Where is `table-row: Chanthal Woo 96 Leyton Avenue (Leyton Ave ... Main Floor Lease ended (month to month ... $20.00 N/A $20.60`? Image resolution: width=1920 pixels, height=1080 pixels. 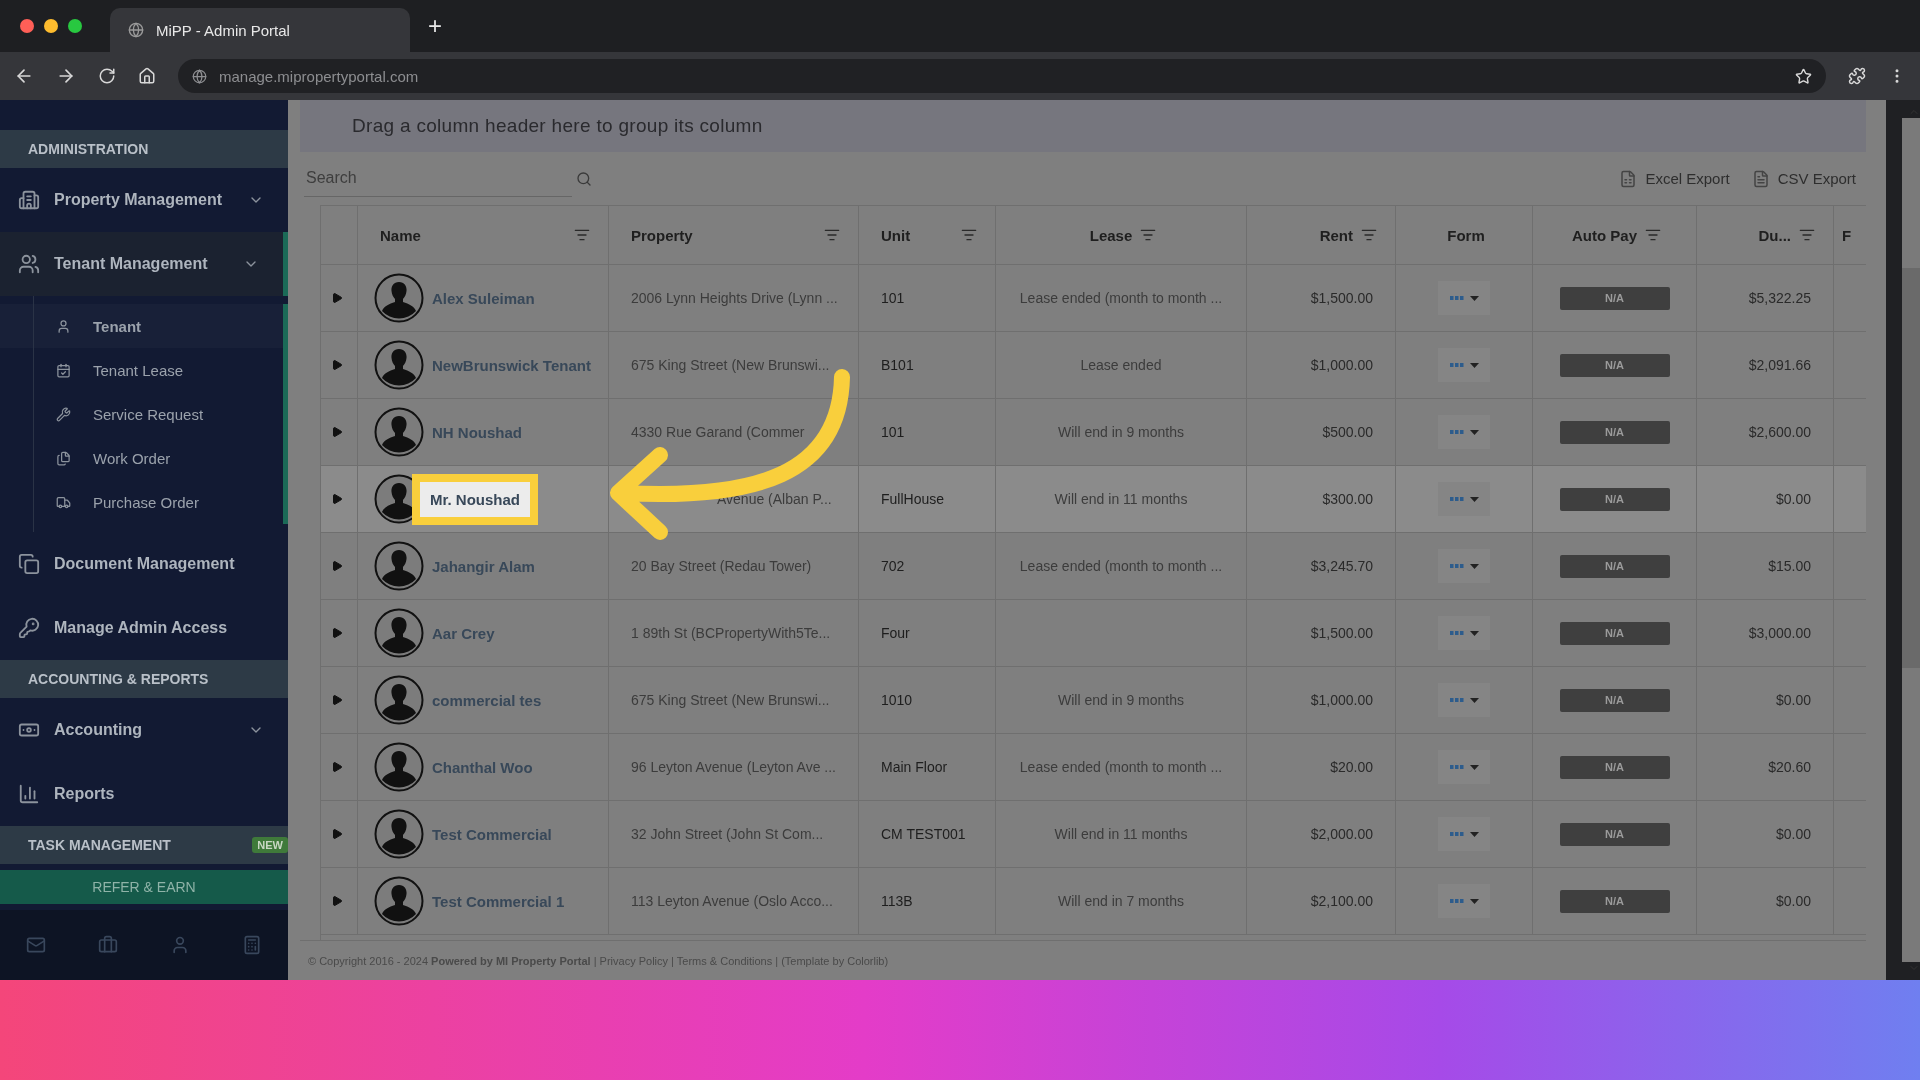 table-row: Chanthal Woo 96 Leyton Avenue (Leyton Ave ... Main Floor Lease ended (month to month ... $20.00 N/A $20.60 is located at coordinates (1093, 767).